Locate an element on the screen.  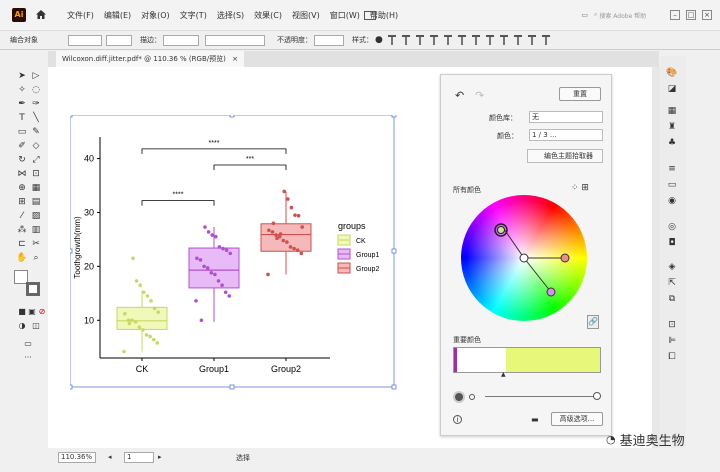
stroke-weight-input is located at coordinates (181, 40).